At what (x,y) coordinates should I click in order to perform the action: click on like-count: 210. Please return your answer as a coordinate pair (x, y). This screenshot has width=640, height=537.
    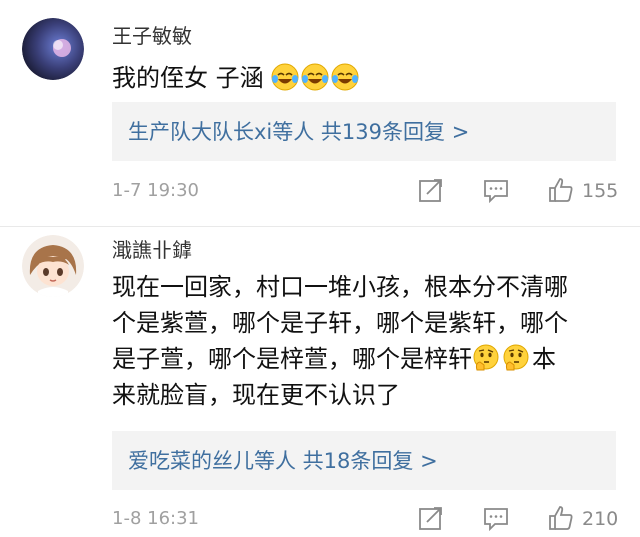
    Looking at the image, I should click on (600, 519).